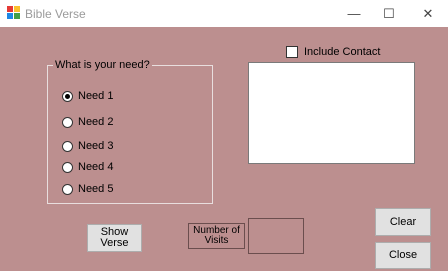 The width and height of the screenshot is (448, 271). I want to click on include-contact-label: Include Contact, so click(342, 52).